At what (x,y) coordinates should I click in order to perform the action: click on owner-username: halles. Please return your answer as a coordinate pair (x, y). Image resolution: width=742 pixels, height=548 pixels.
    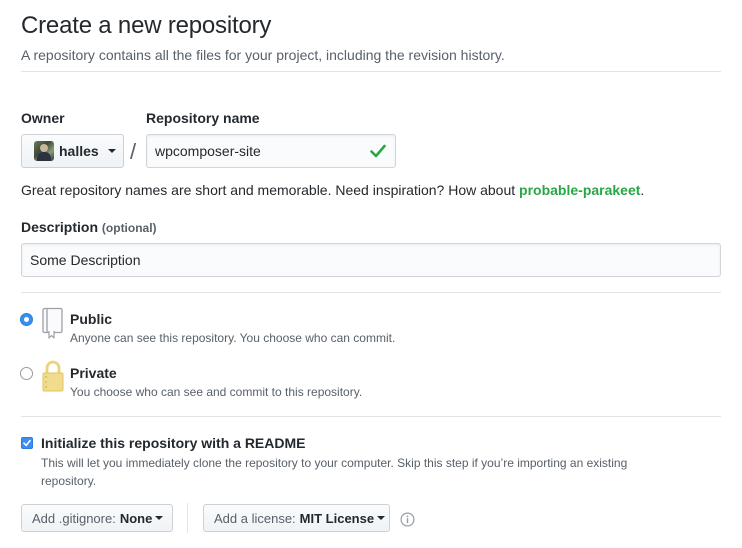
    Looking at the image, I should click on (79, 151).